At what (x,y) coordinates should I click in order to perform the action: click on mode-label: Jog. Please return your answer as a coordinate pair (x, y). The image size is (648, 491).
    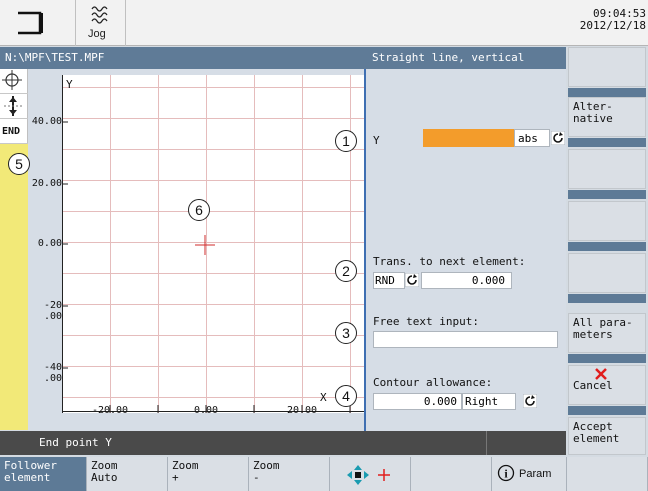
    Looking at the image, I should click on (97, 34).